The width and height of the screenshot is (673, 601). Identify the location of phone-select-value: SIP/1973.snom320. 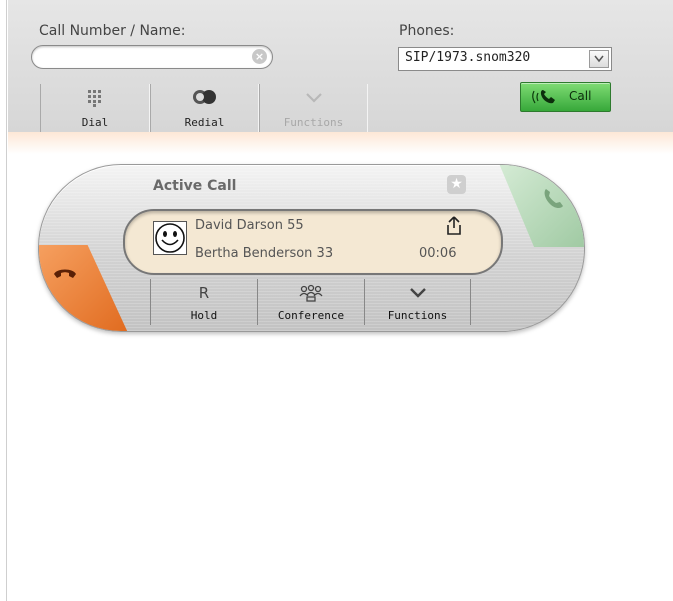
(468, 57).